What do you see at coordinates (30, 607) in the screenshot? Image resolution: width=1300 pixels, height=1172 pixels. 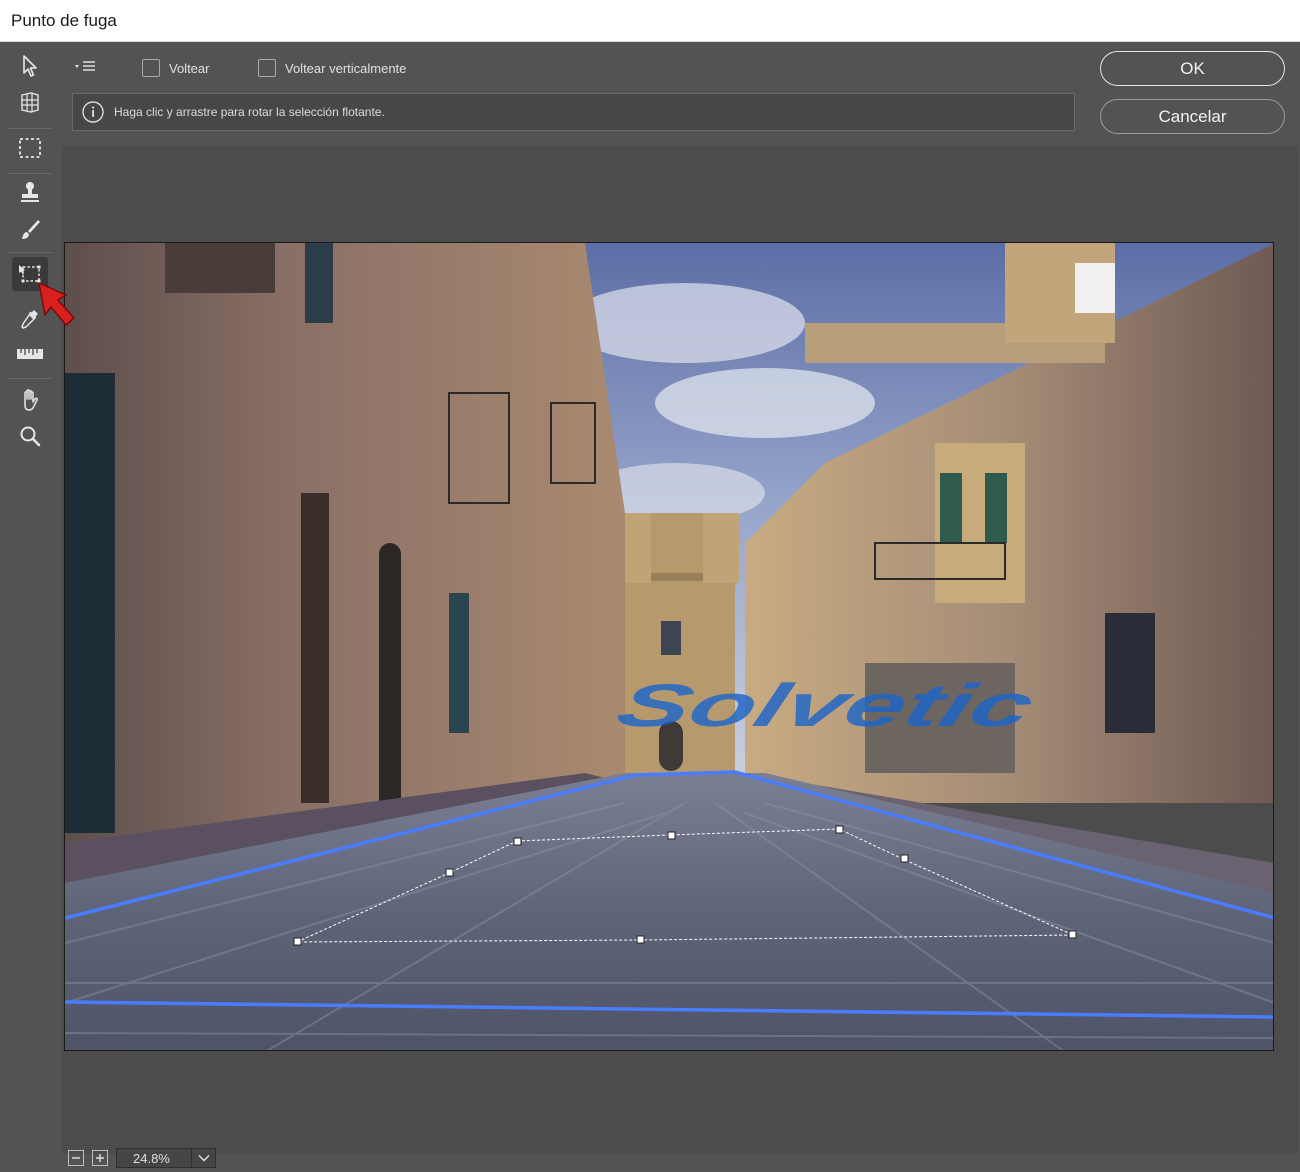 I see `tool-panel` at bounding box center [30, 607].